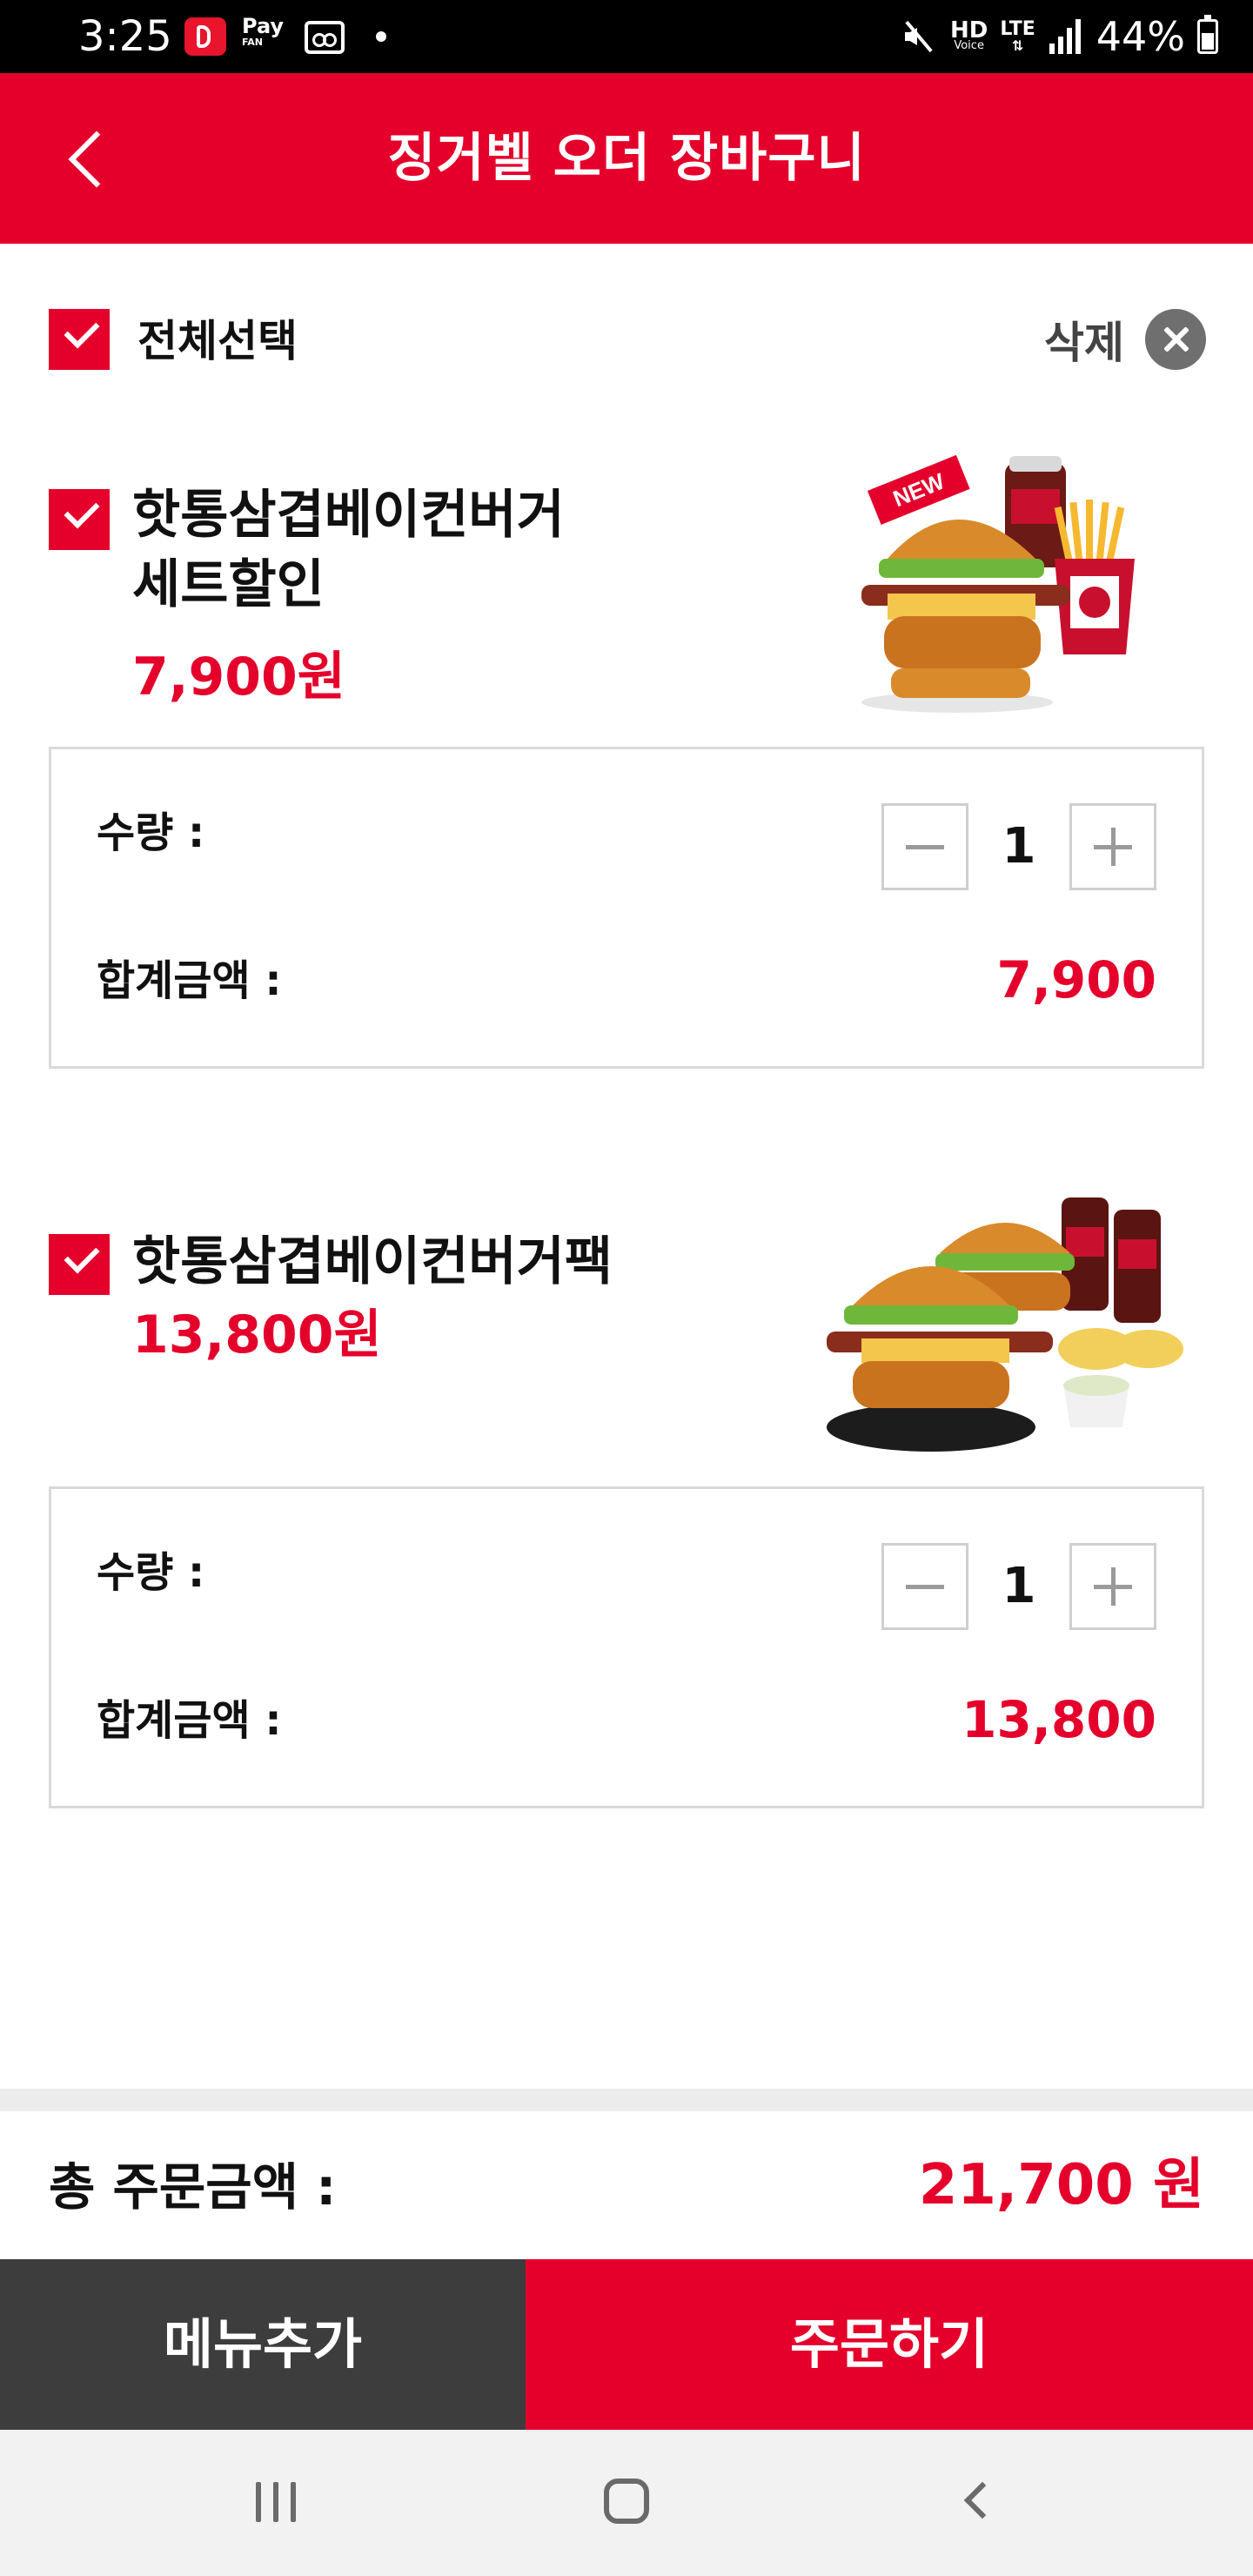  What do you see at coordinates (626, 908) in the screenshot?
I see `quantity-box: 수량 : 1 합계금액 : 7,900` at bounding box center [626, 908].